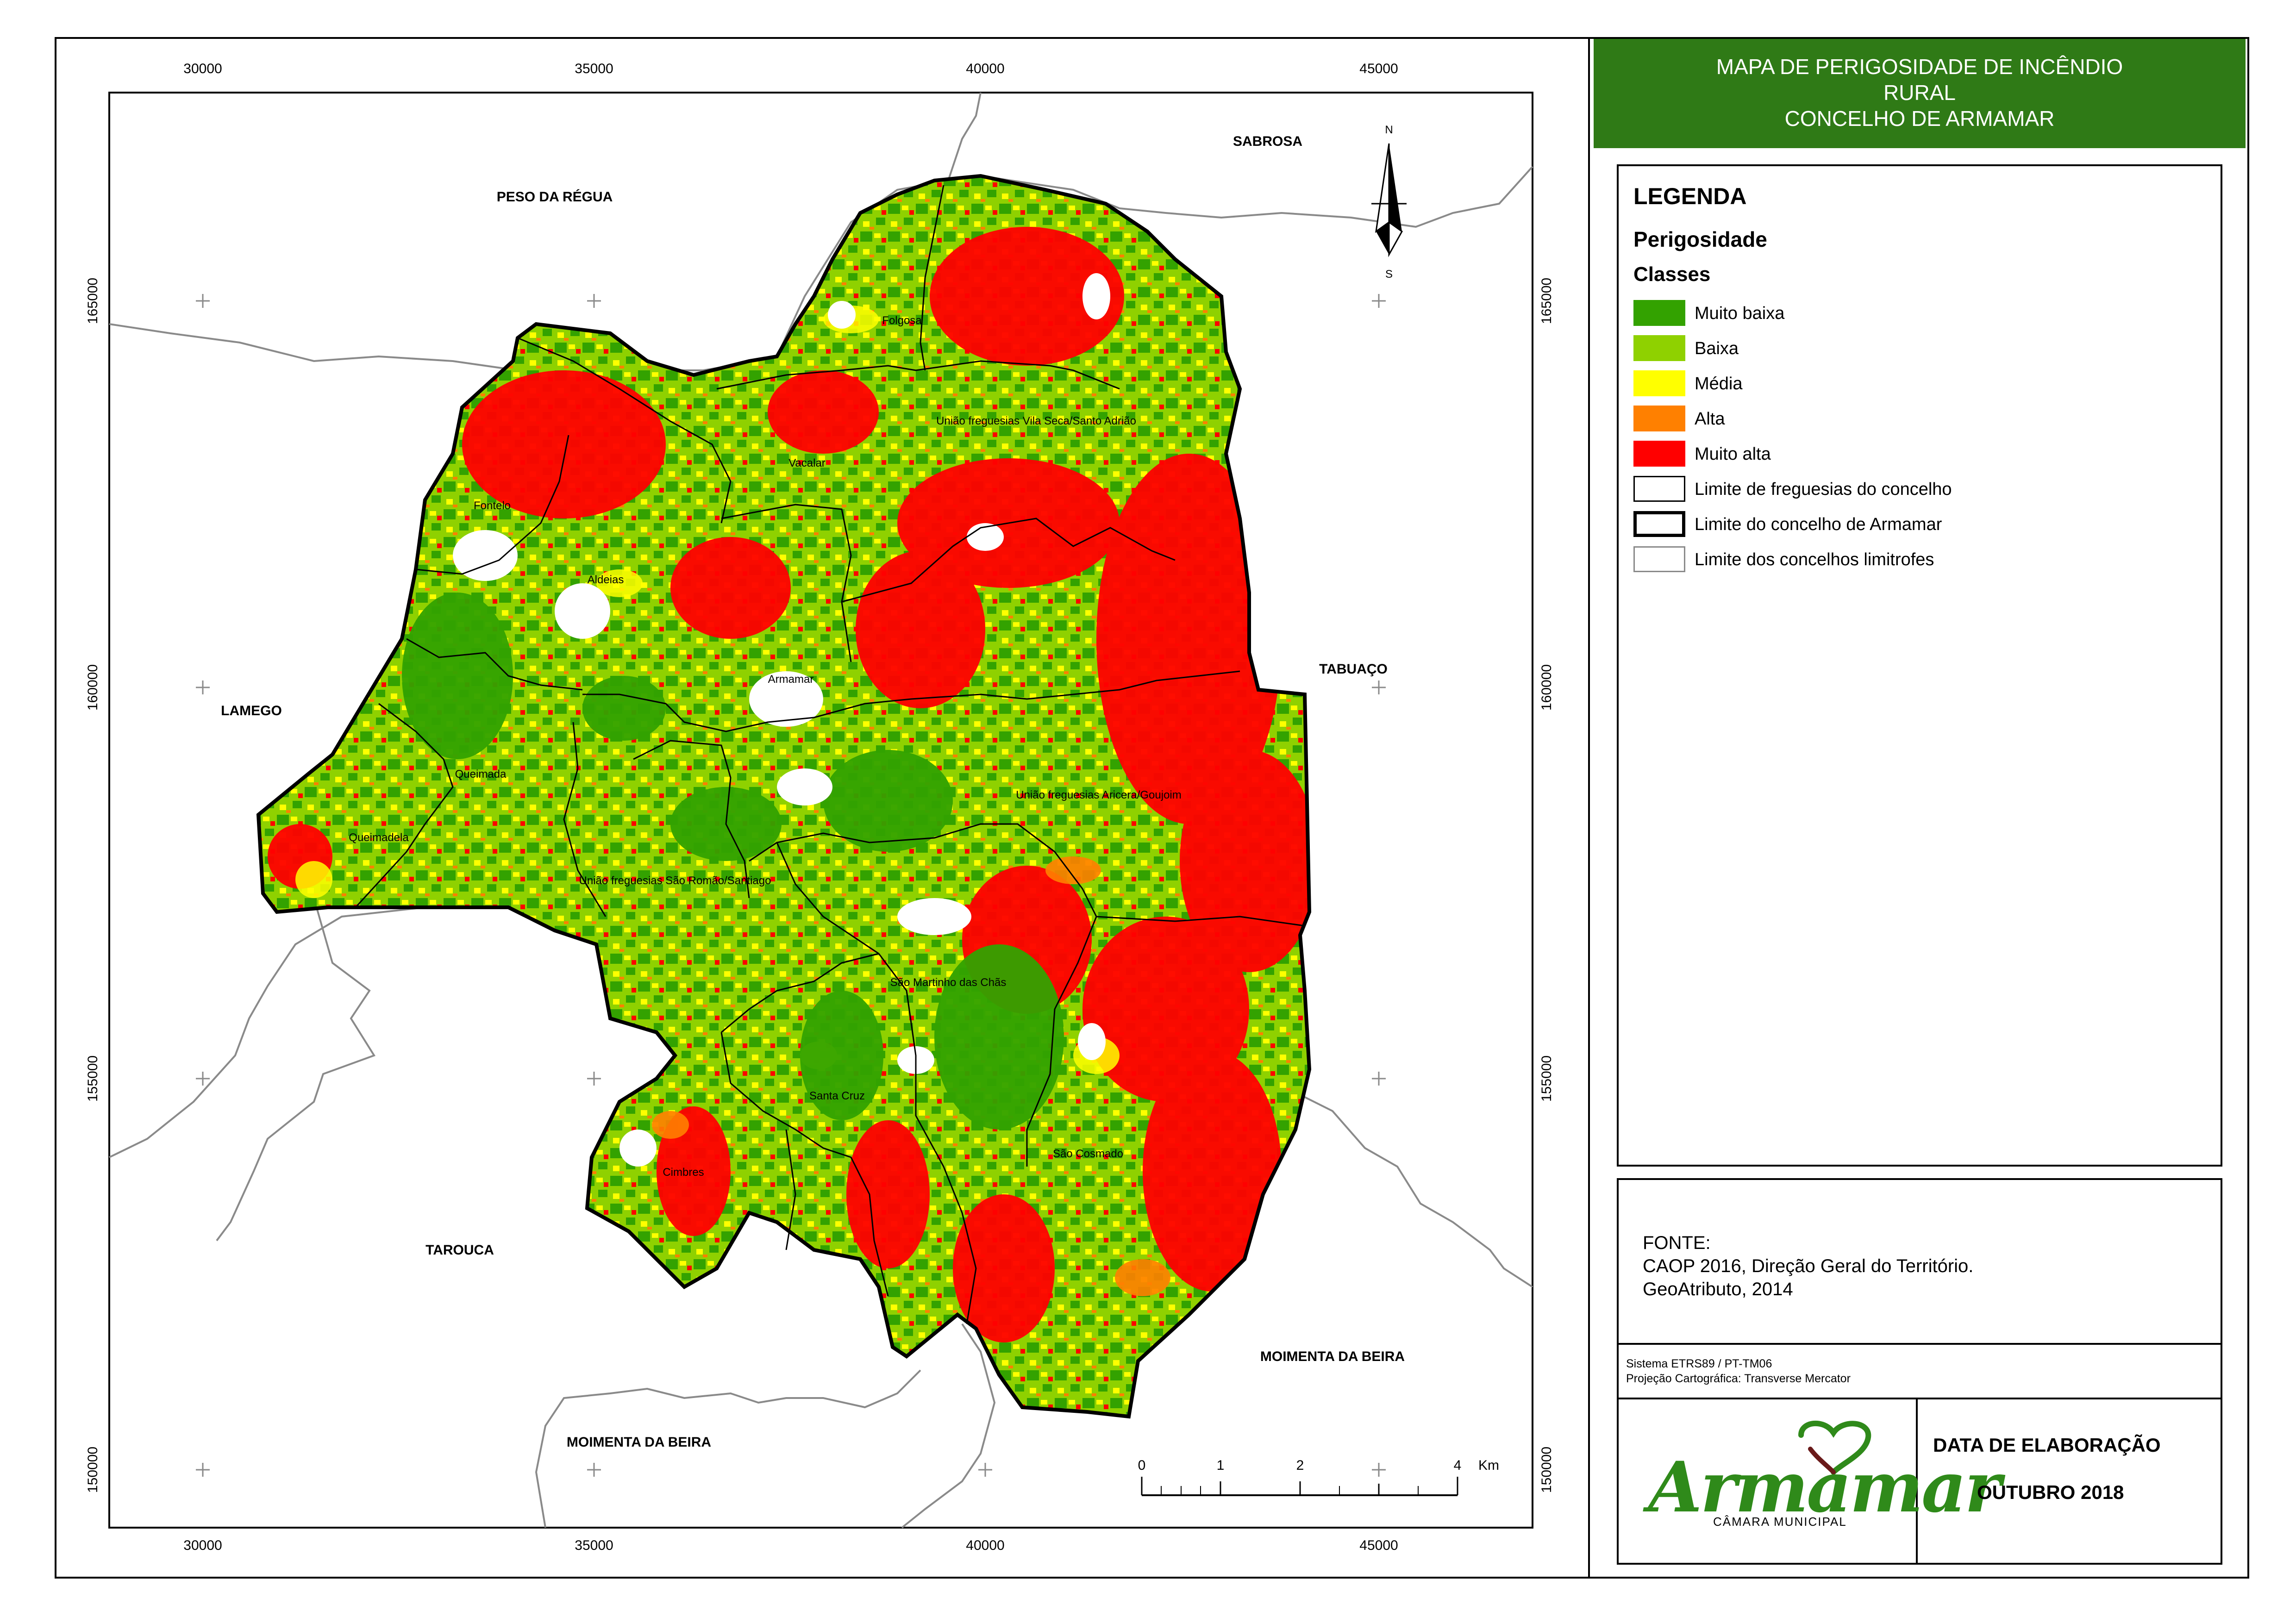 The width and height of the screenshot is (2296, 1623). I want to click on legend-label: Muito baixa, so click(1740, 313).